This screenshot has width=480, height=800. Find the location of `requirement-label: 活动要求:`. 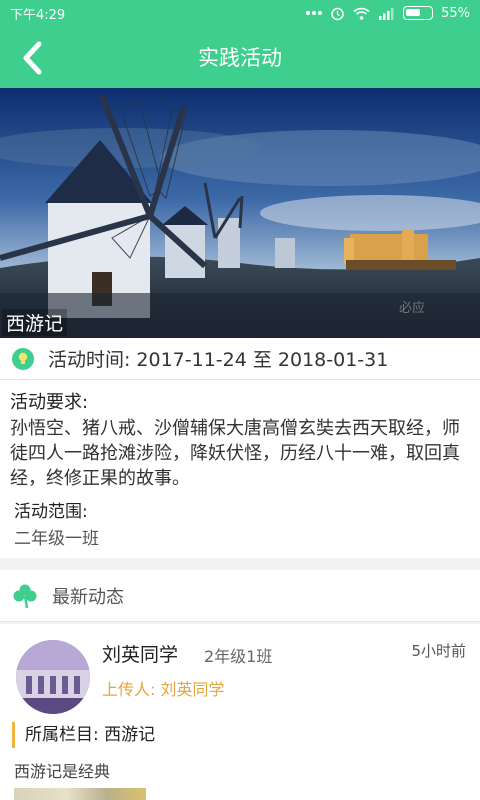

requirement-label: 活动要求: is located at coordinates (49, 402).